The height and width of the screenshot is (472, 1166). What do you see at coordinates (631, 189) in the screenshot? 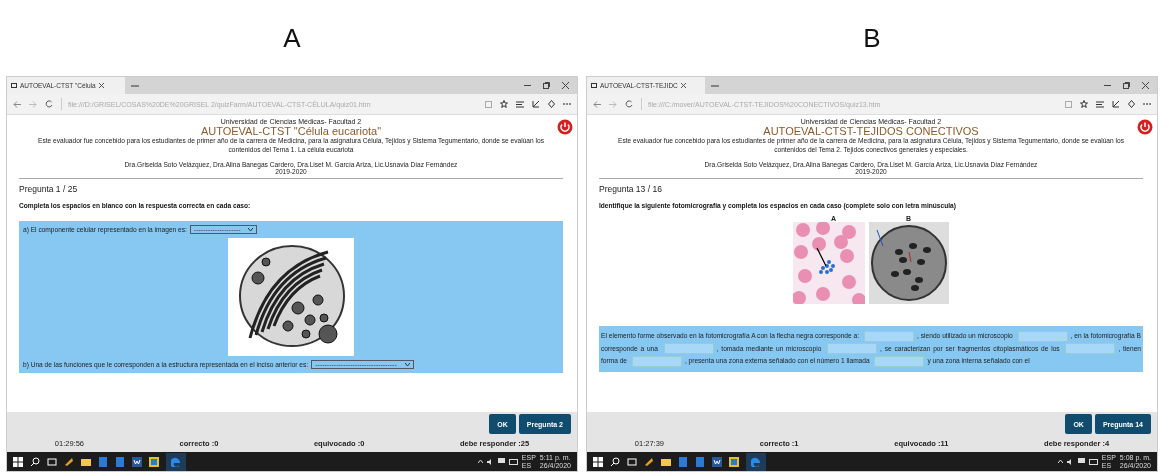
I see `question-counter: Pregunta 13 / 16` at bounding box center [631, 189].